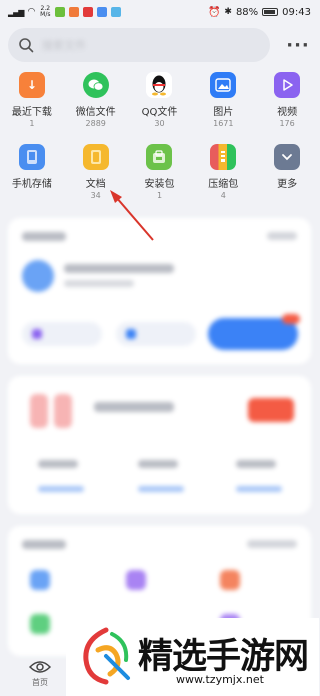 This screenshot has width=320, height=696. What do you see at coordinates (31, 157) in the screenshot?
I see `phone-storage-icon` at bounding box center [31, 157].